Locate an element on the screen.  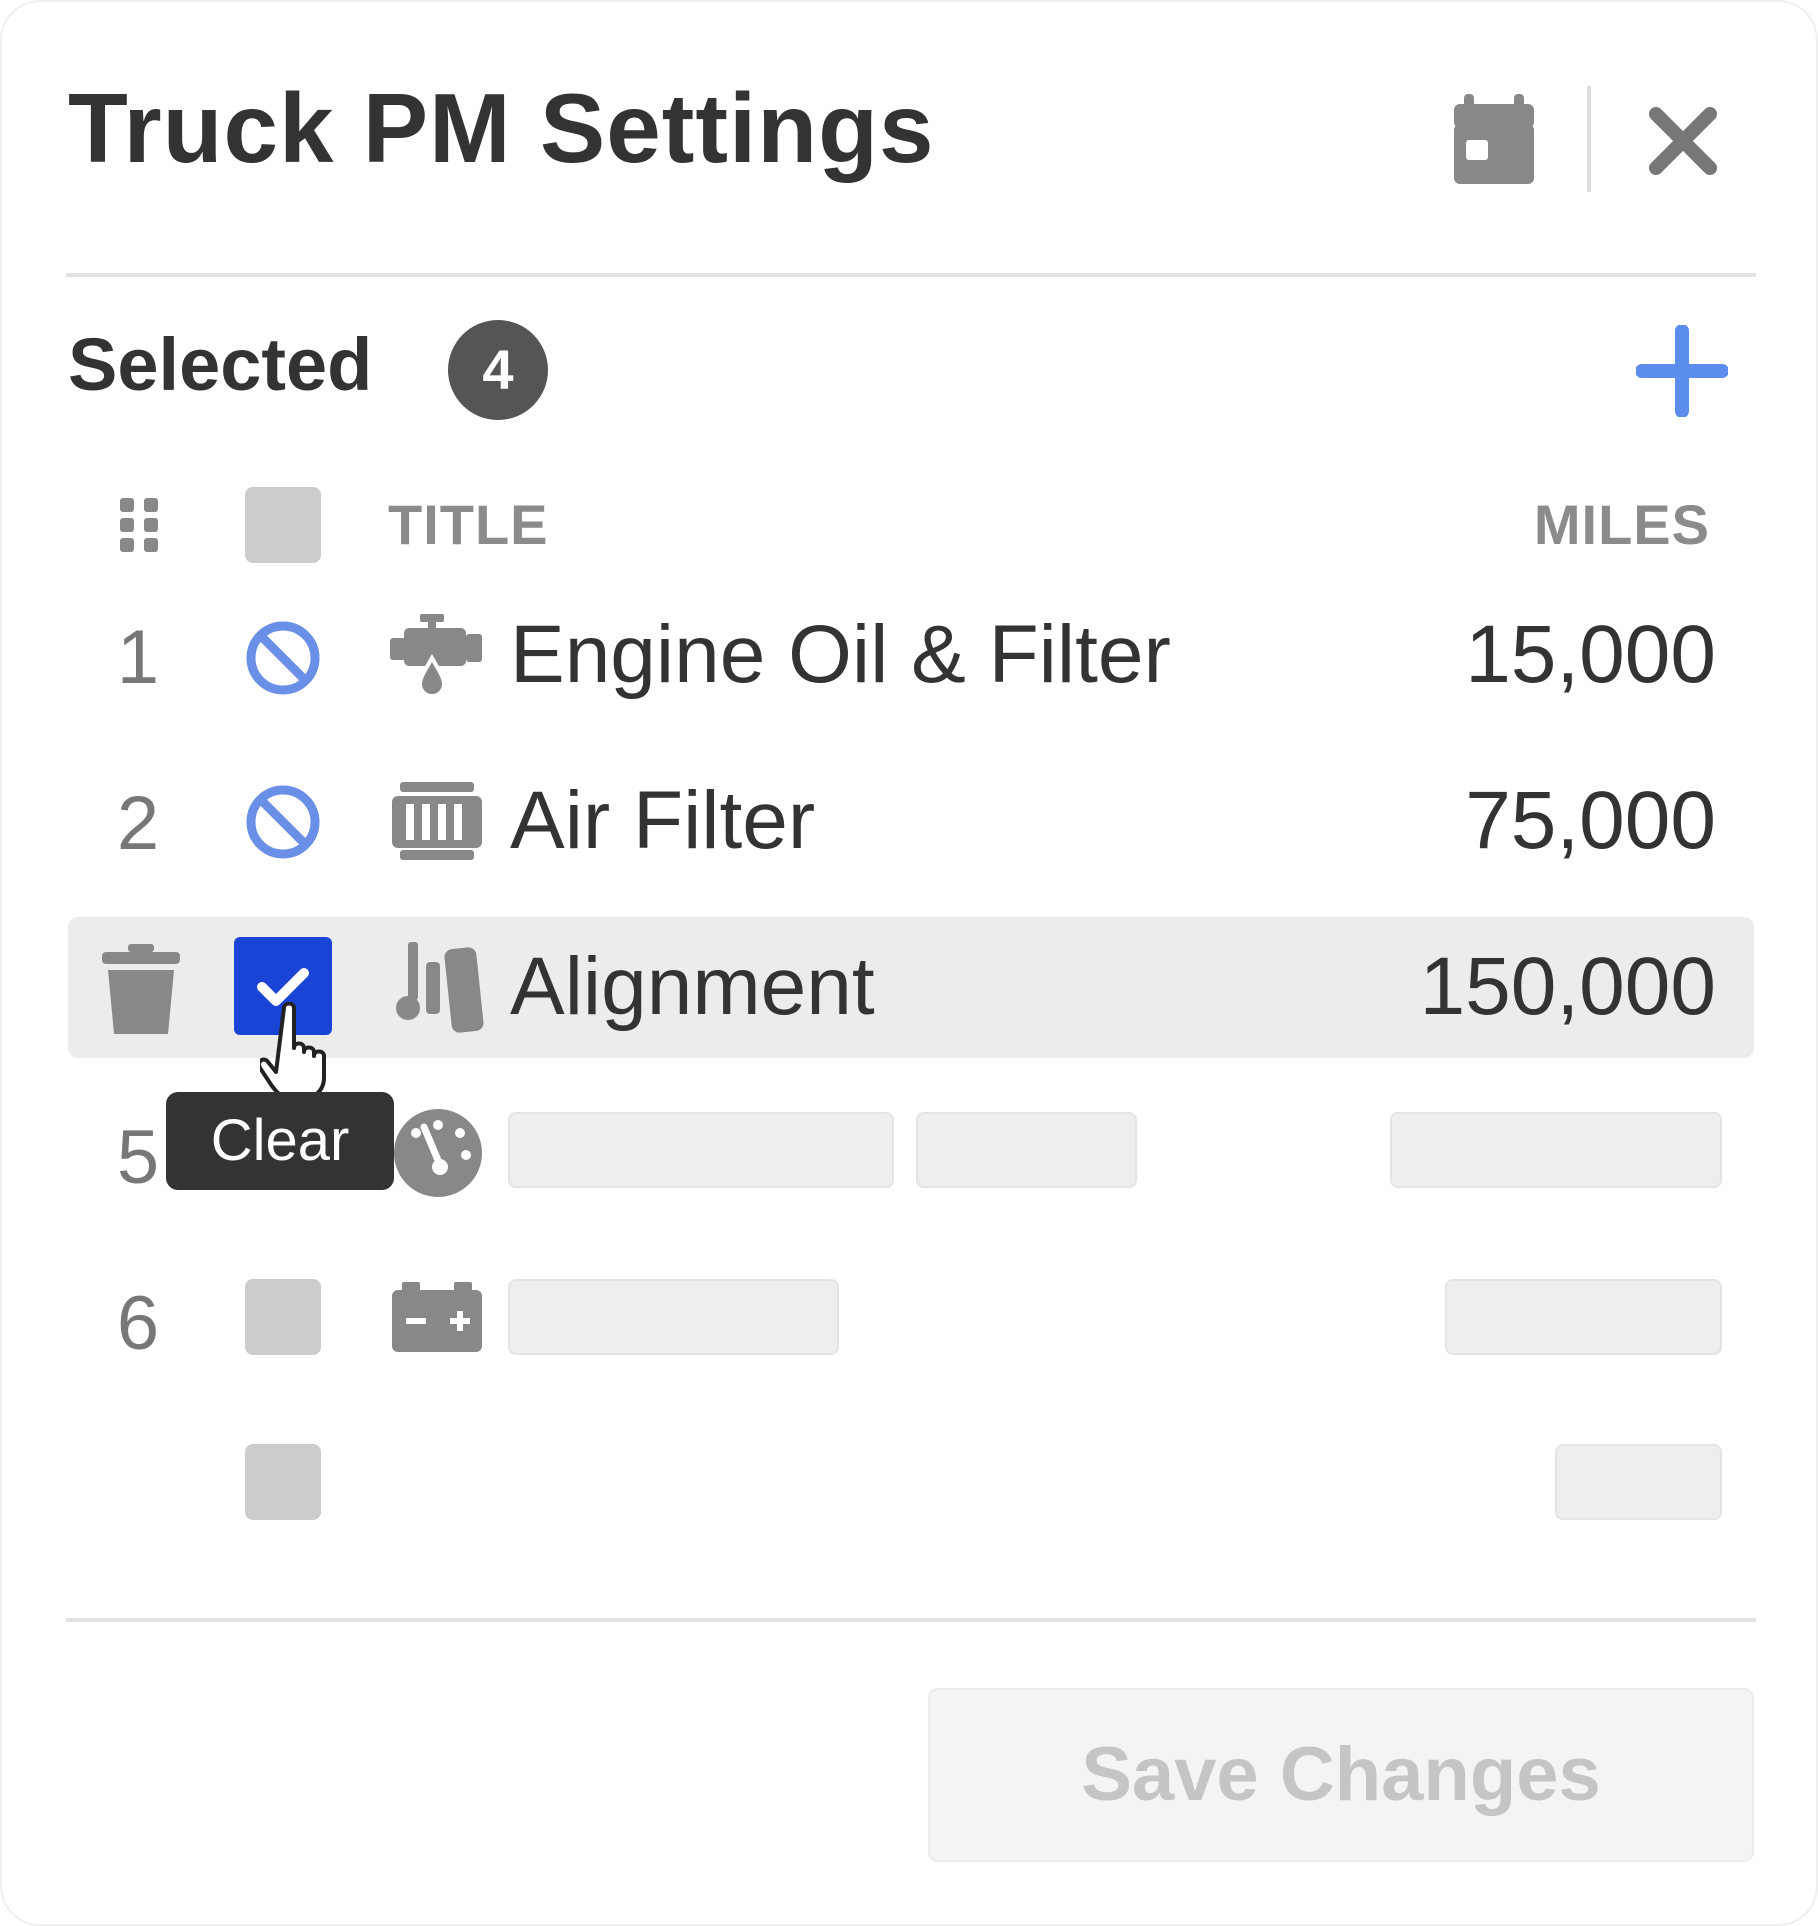
row-miles: 75,000 is located at coordinates (1590, 820).